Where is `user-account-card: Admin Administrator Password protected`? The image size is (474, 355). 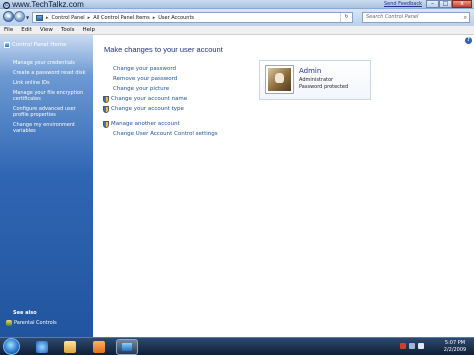 user-account-card: Admin Administrator Password protected is located at coordinates (315, 80).